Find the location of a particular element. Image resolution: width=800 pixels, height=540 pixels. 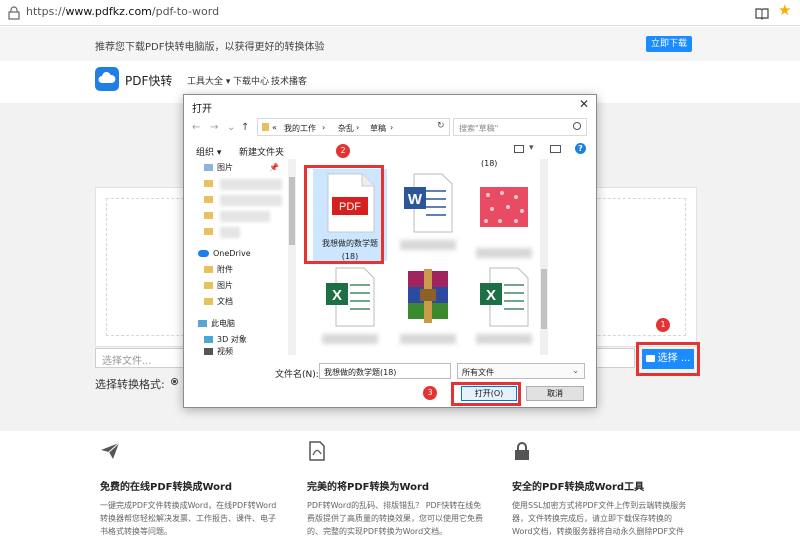

feature-title: 完美的将PDF转换为Word is located at coordinates (368, 487).